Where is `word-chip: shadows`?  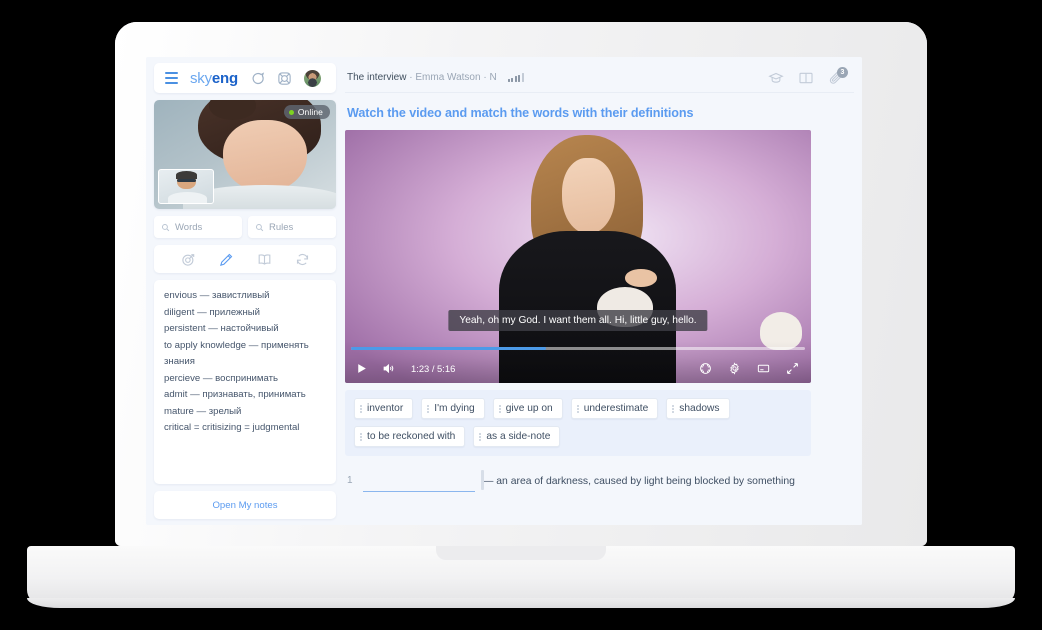 word-chip: shadows is located at coordinates (698, 408).